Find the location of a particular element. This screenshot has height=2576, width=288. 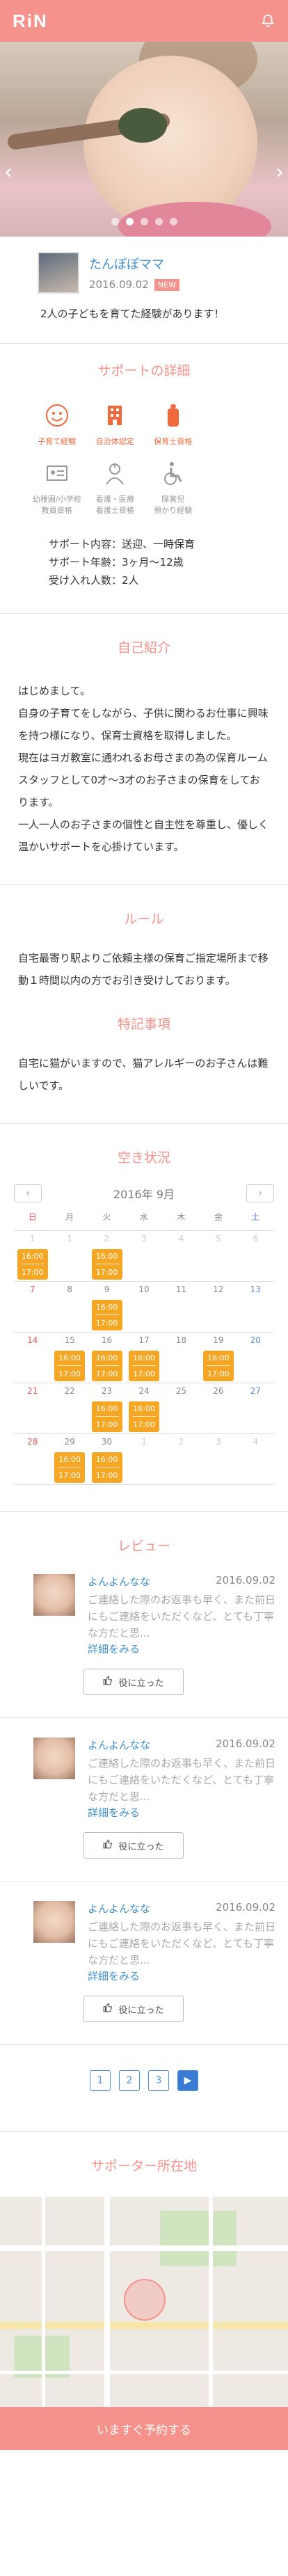

calendar-day: 15 16:00 17:00 is located at coordinates (69, 1358).